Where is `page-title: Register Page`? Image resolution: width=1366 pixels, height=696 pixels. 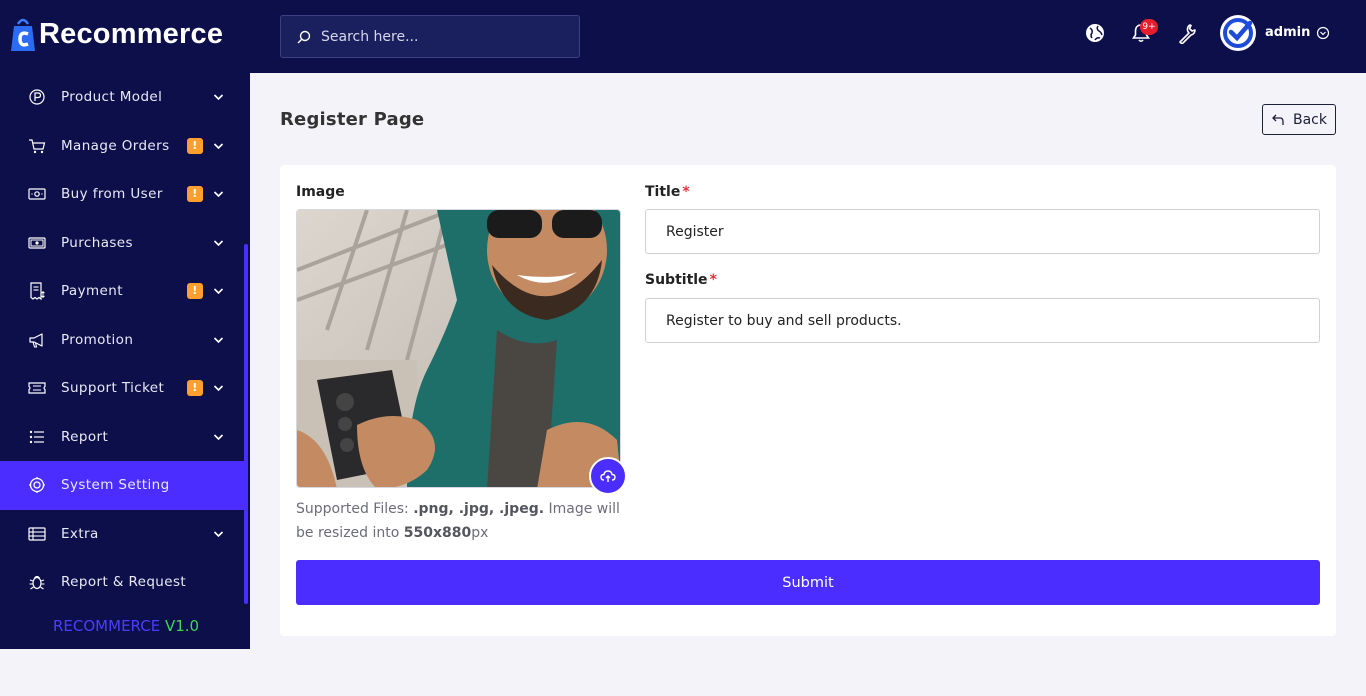
page-title: Register Page is located at coordinates (352, 119).